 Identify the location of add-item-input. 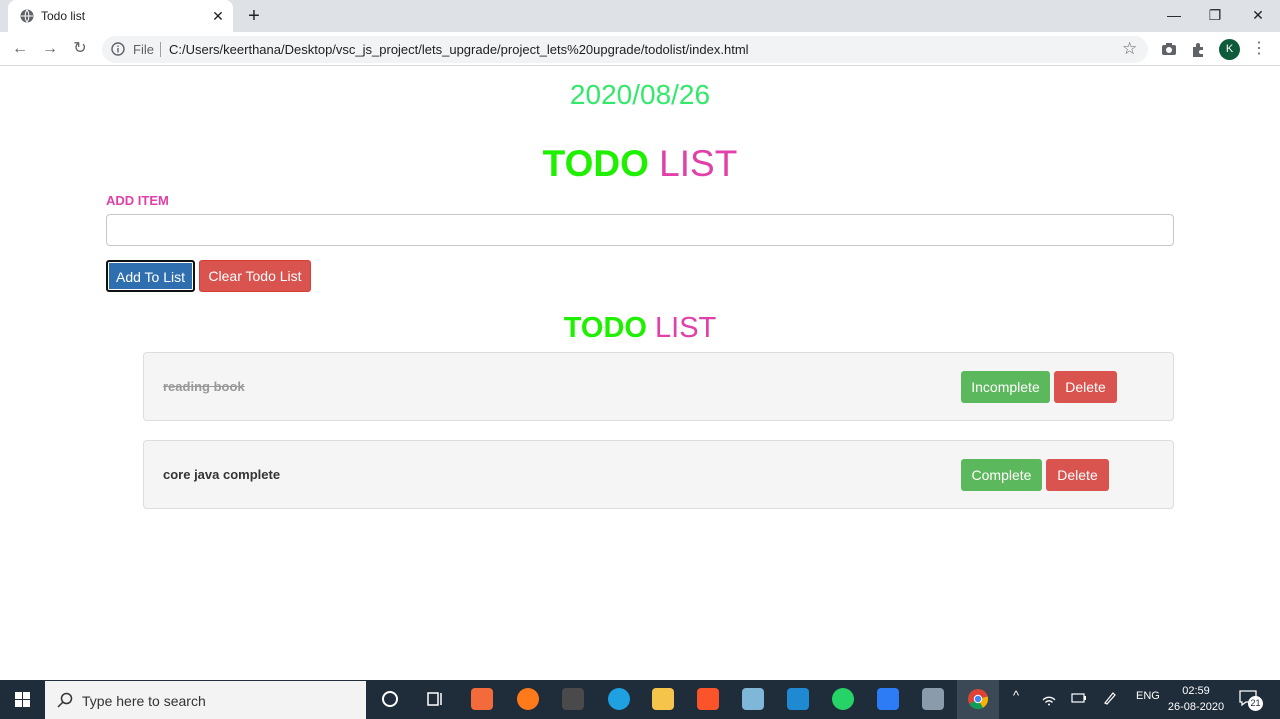
(640, 230).